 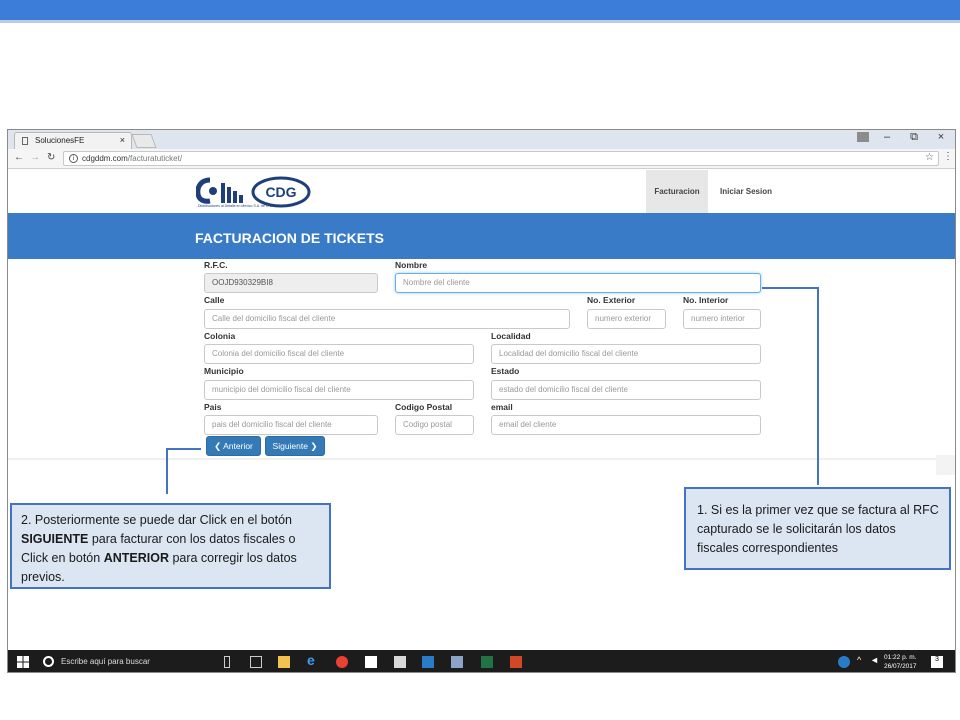 What do you see at coordinates (948, 156) in the screenshot?
I see `browser-menu-icon: ⋮` at bounding box center [948, 156].